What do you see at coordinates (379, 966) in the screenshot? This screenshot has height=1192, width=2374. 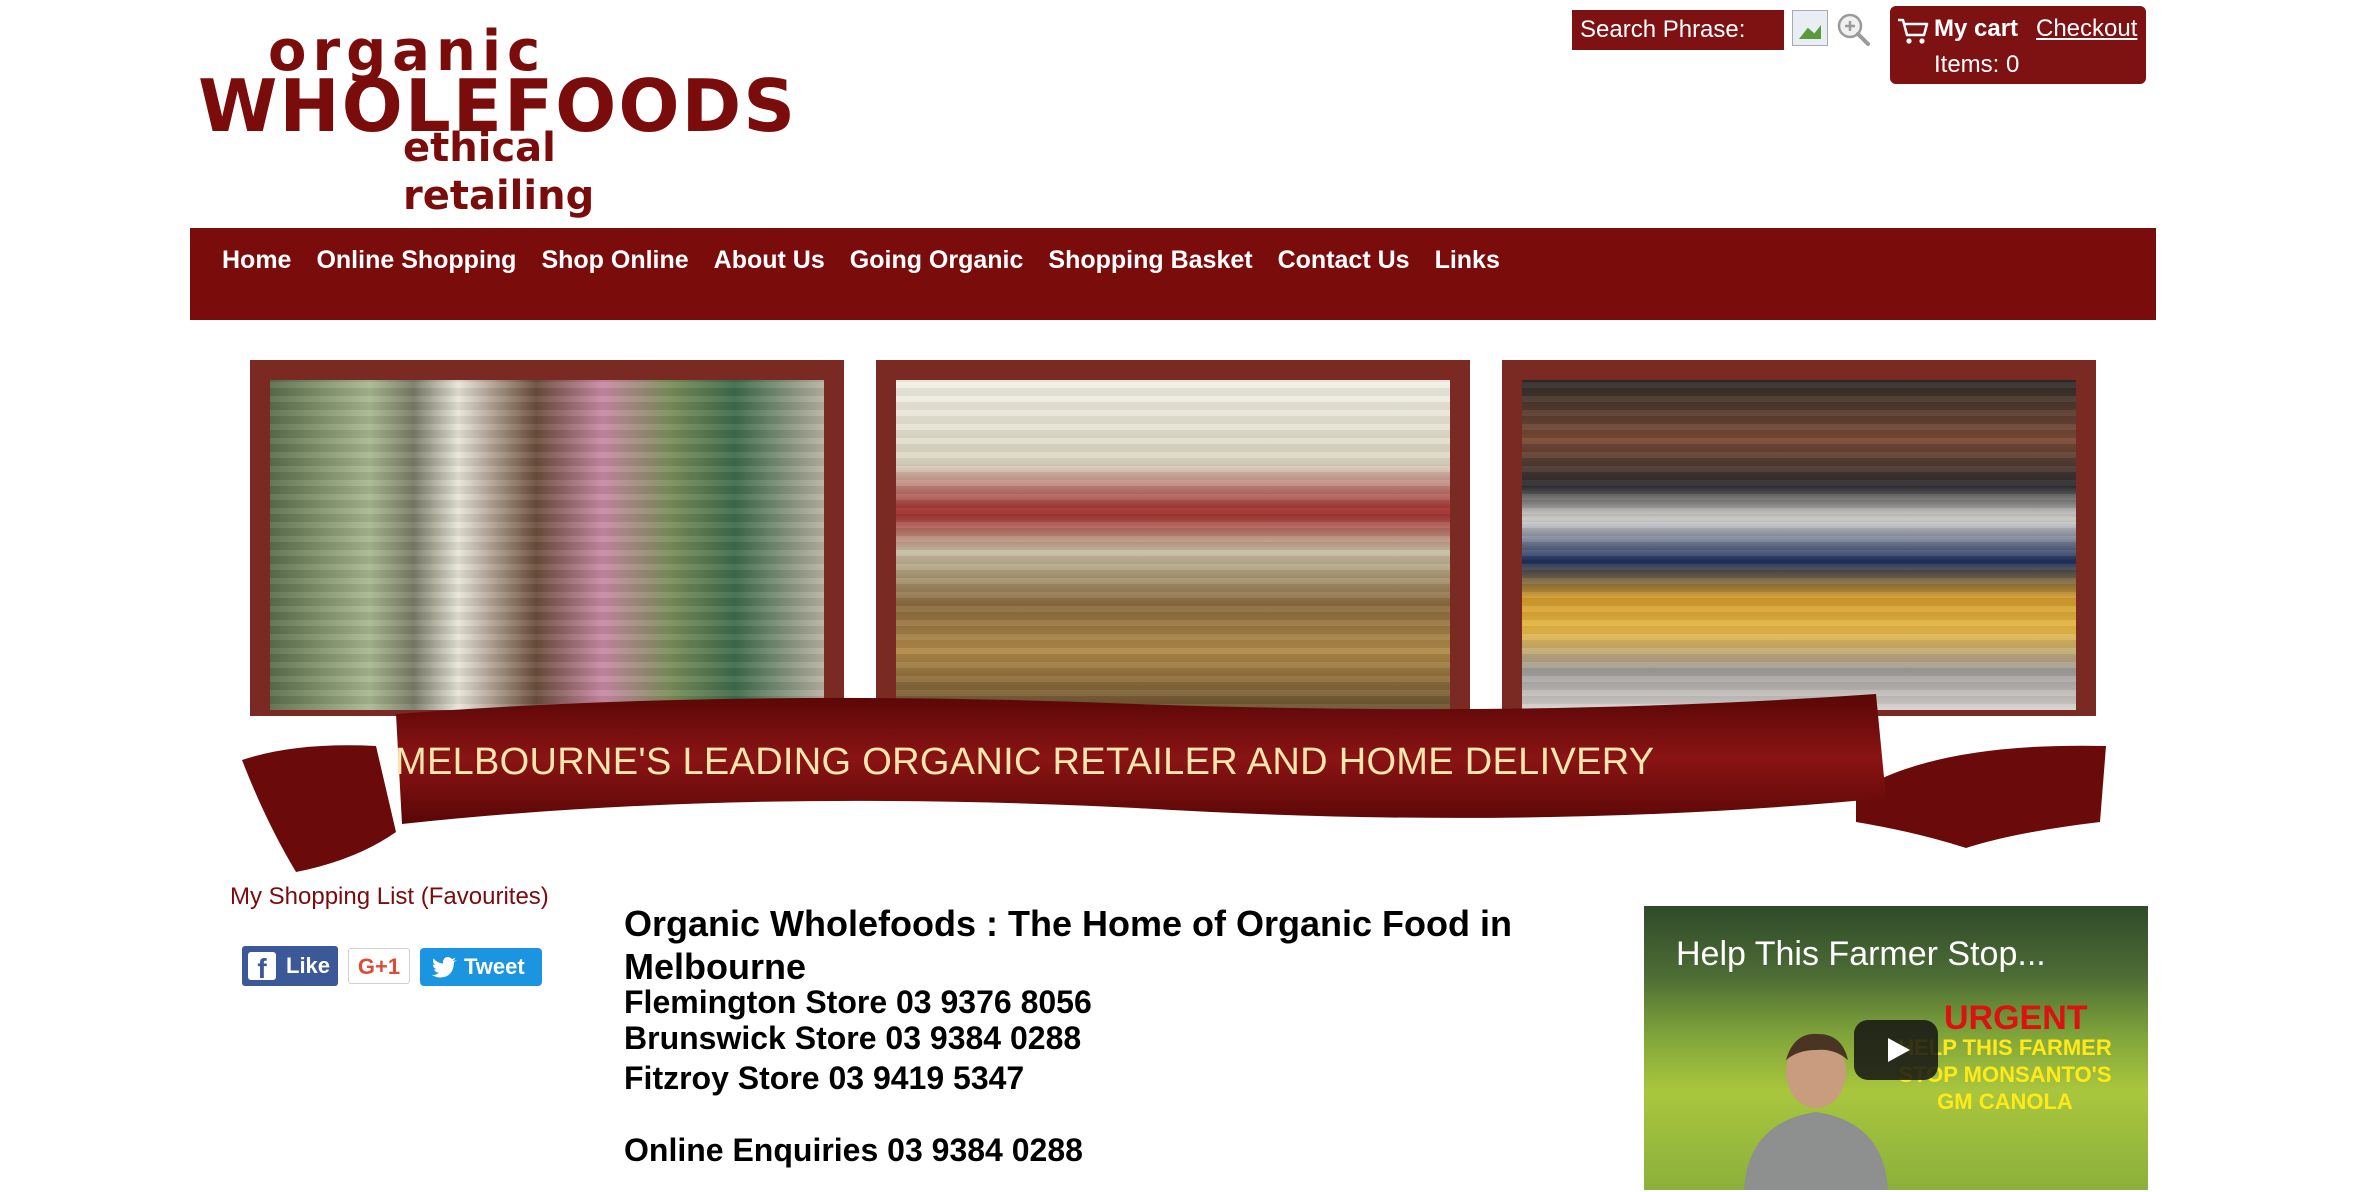 I see `google-plus-button: G+1` at bounding box center [379, 966].